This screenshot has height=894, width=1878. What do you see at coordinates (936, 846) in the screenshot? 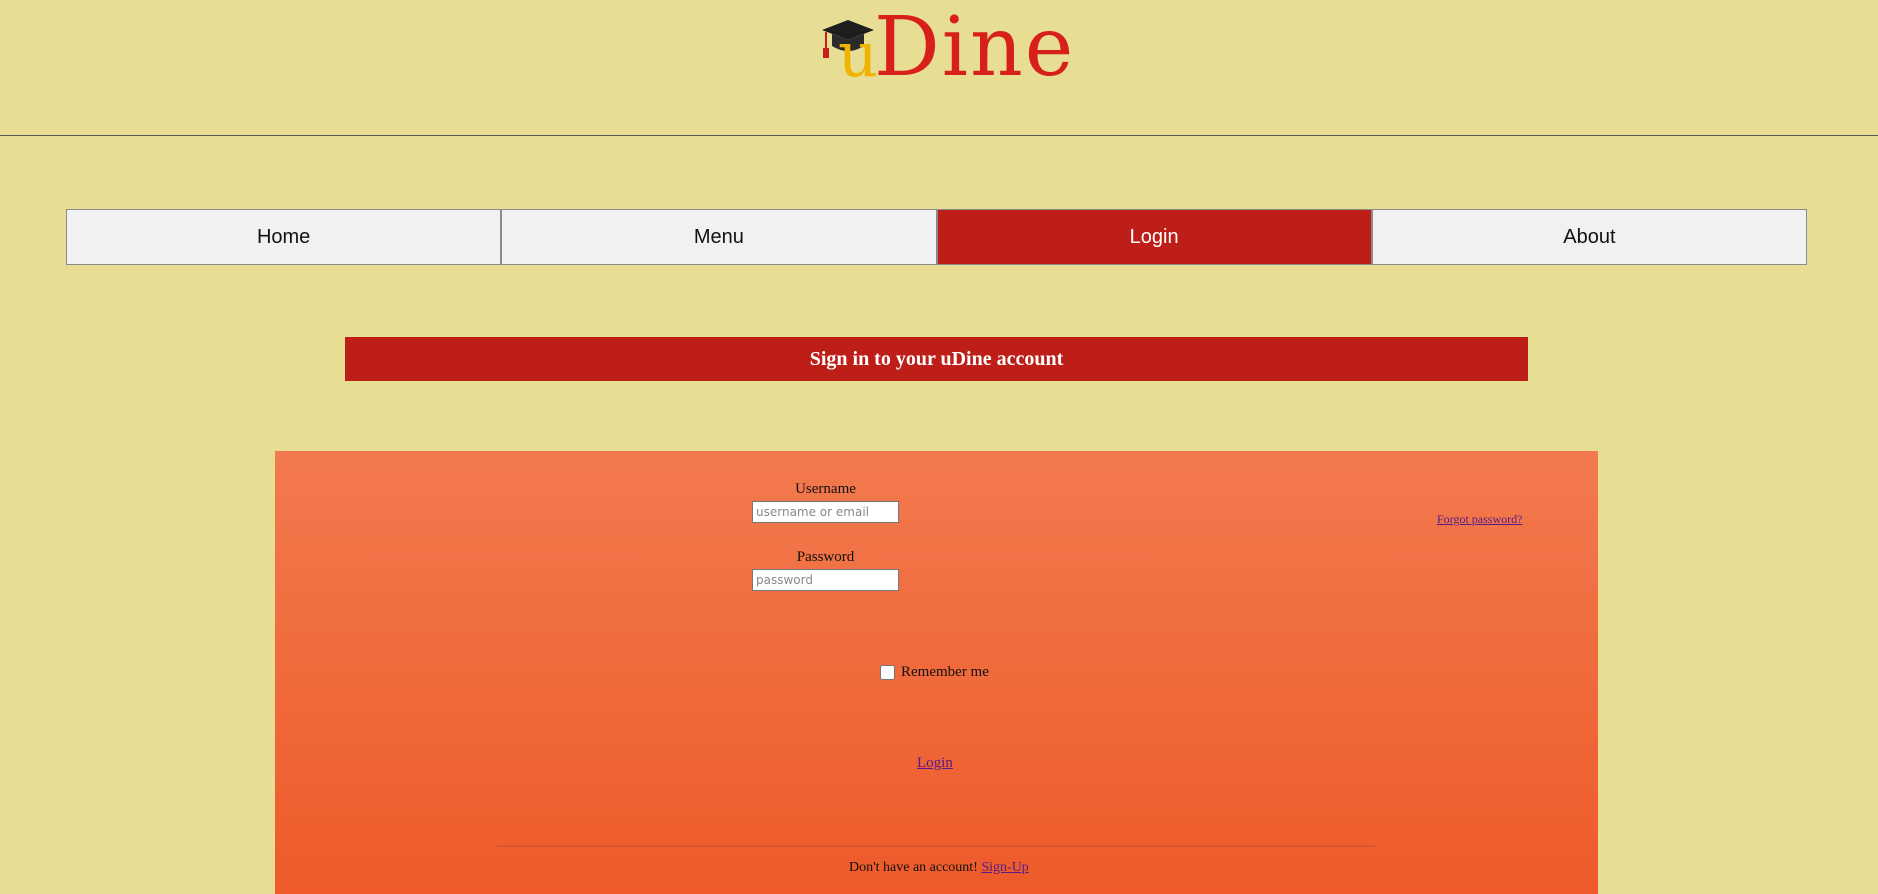
I see `panel-divider` at bounding box center [936, 846].